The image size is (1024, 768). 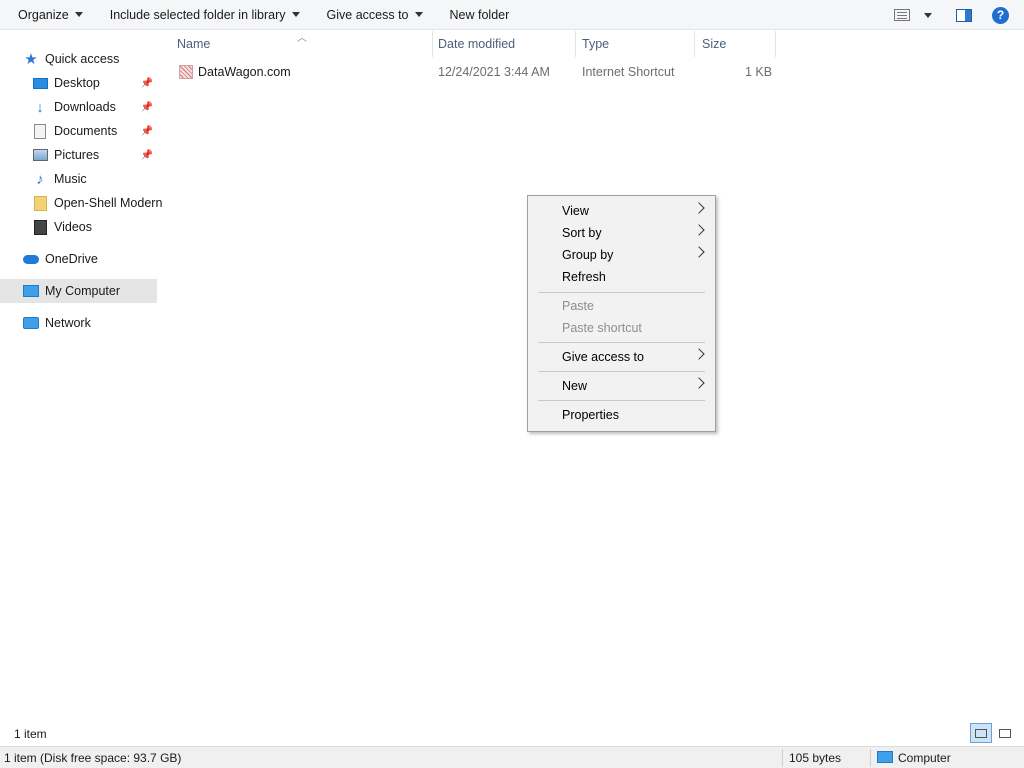 I want to click on menu-label: View, so click(x=575, y=211).